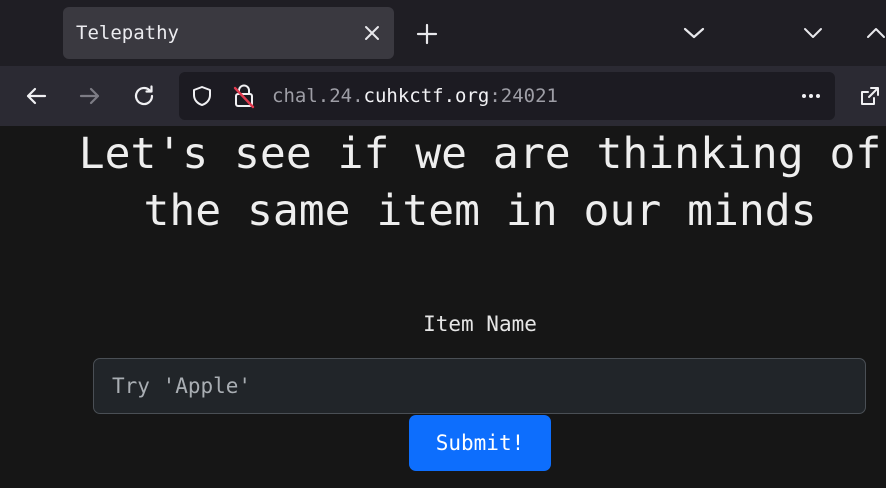 The image size is (886, 488). What do you see at coordinates (480, 443) in the screenshot?
I see `submit-button: Submit!` at bounding box center [480, 443].